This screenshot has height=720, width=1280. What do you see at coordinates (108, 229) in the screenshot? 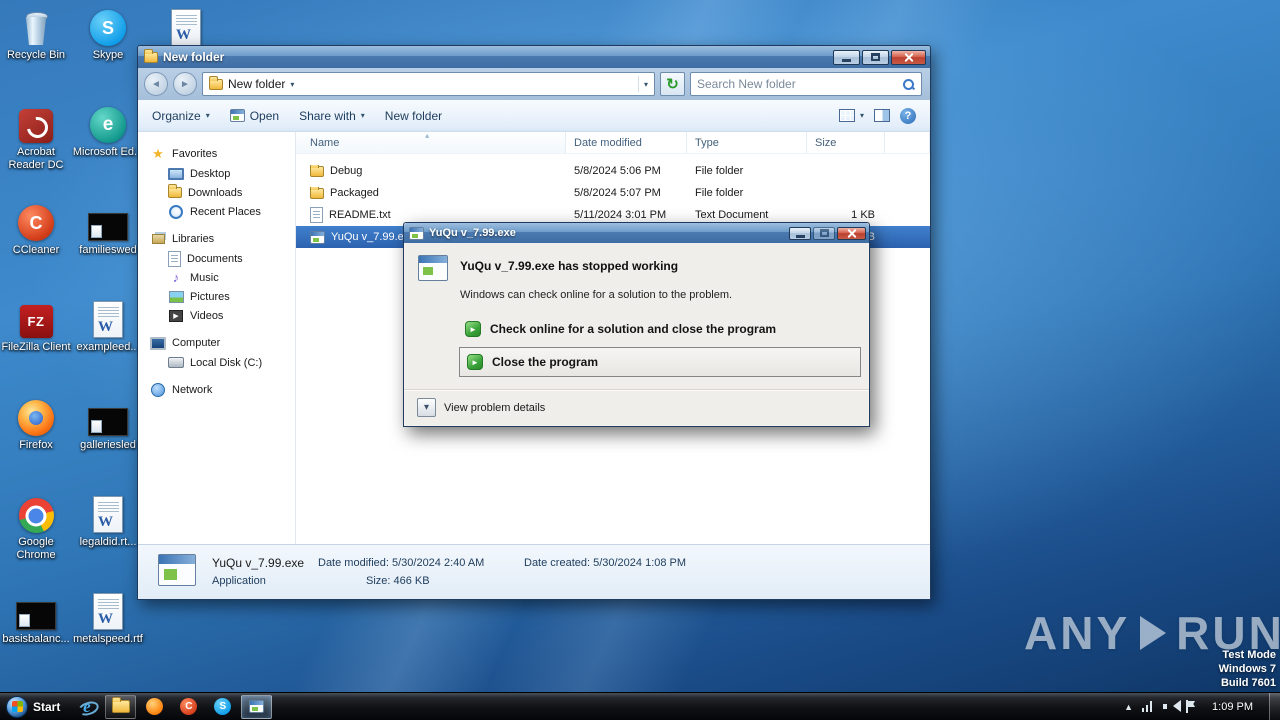
I see `desktop-icon-familieswed: familieswed` at bounding box center [108, 229].